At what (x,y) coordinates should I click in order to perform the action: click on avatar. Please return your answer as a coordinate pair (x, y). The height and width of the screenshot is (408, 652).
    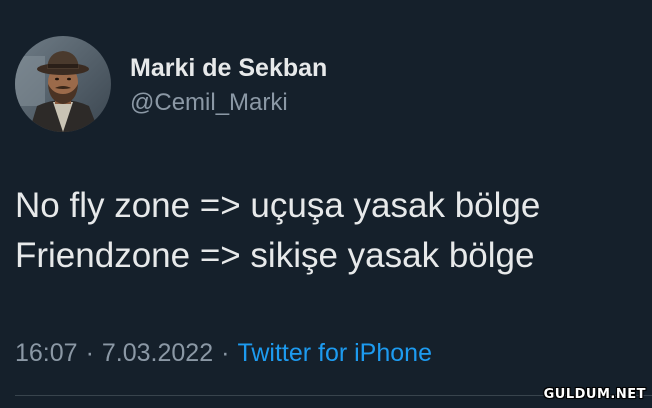
    Looking at the image, I should click on (63, 84).